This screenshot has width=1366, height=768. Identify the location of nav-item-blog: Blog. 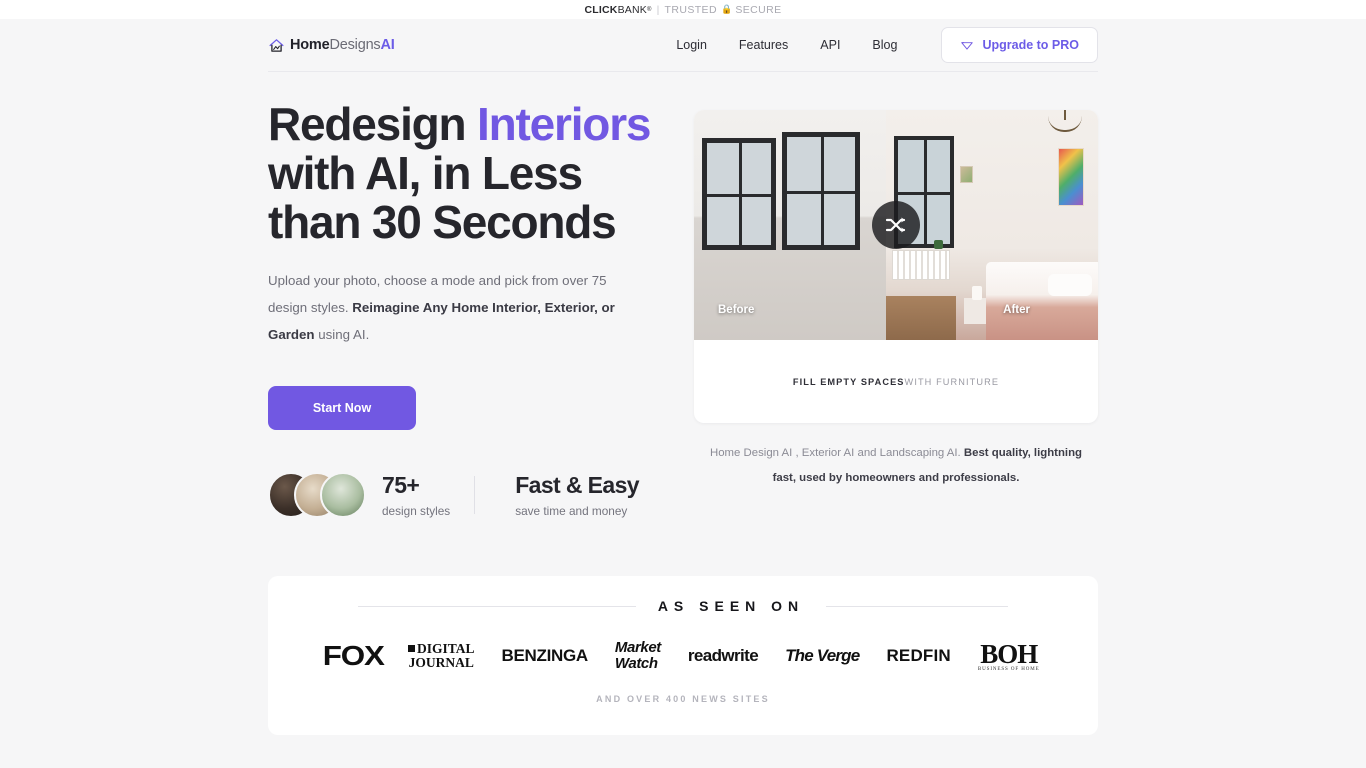
(884, 45).